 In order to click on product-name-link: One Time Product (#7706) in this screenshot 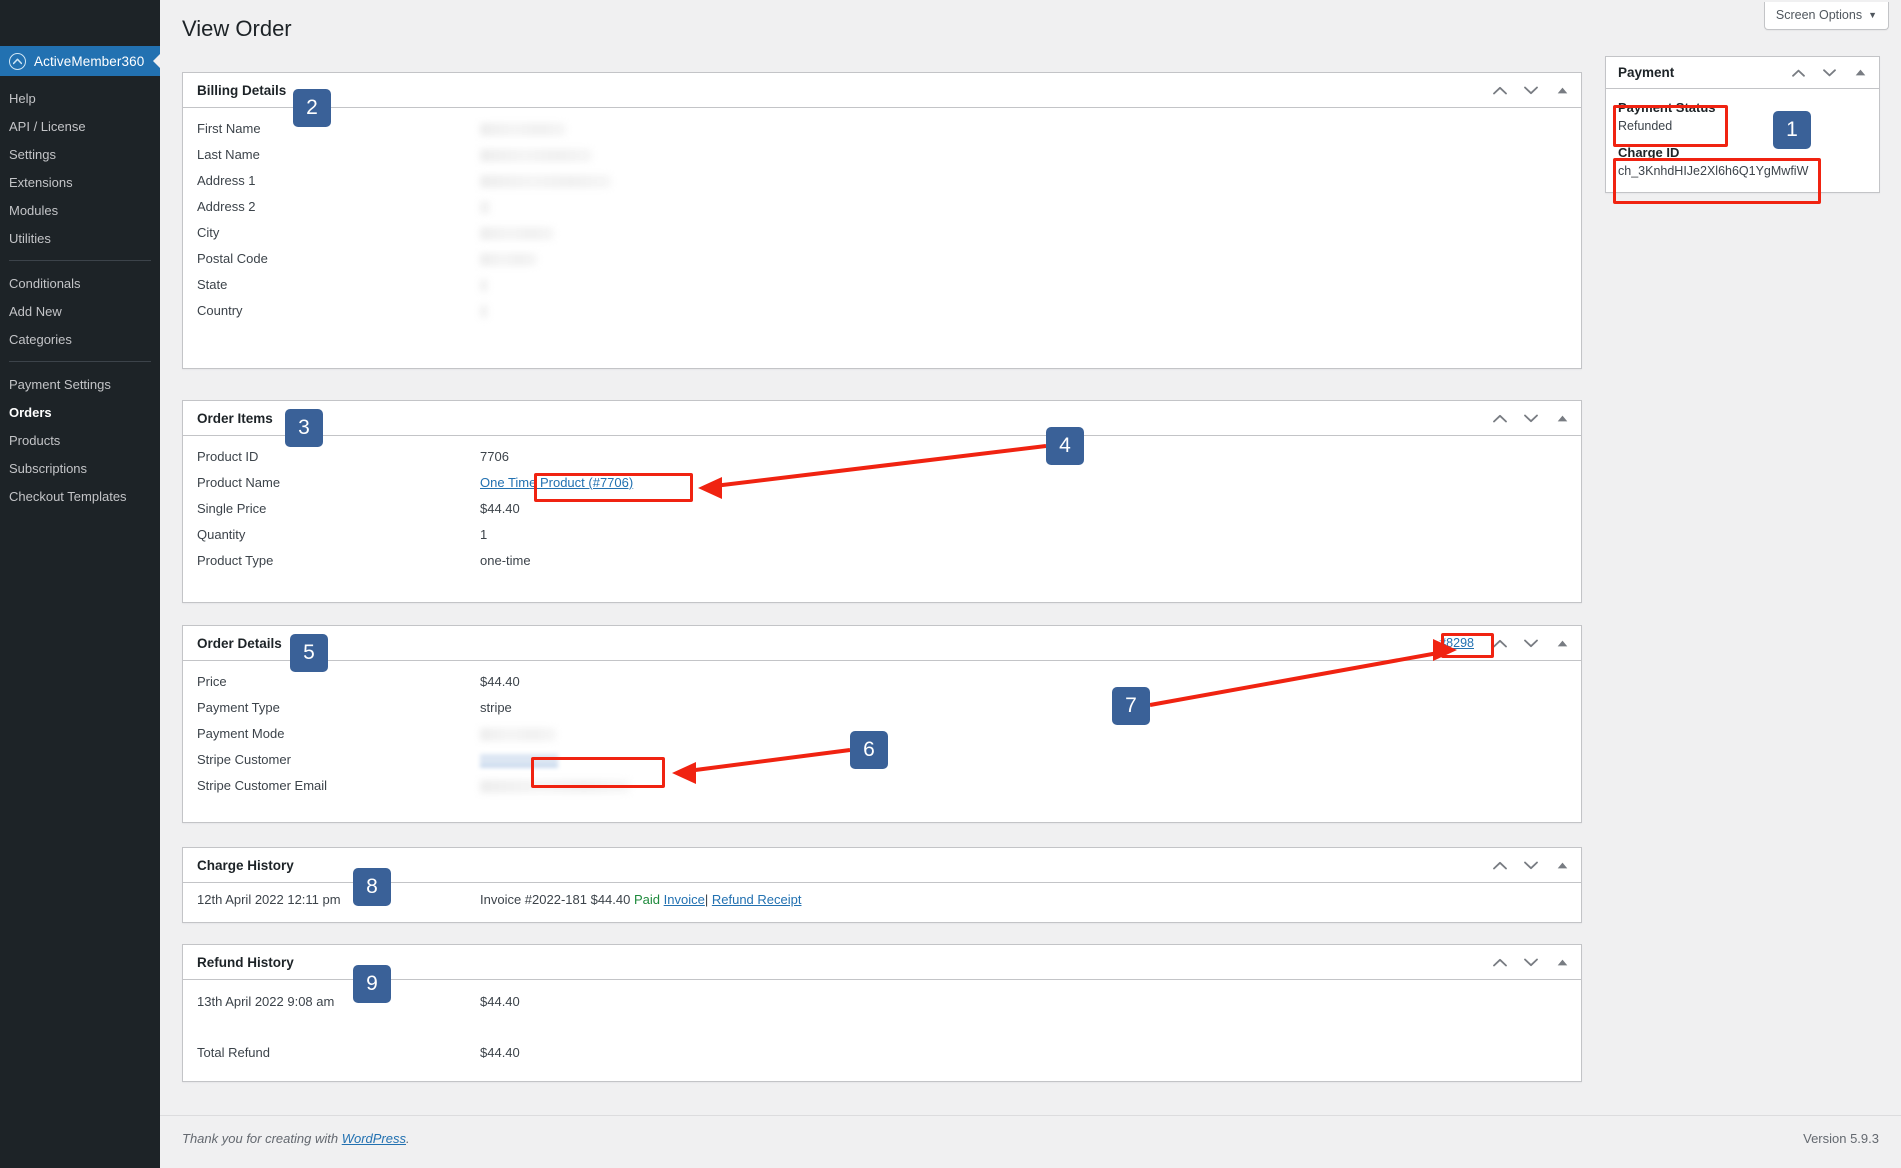, I will do `click(556, 482)`.